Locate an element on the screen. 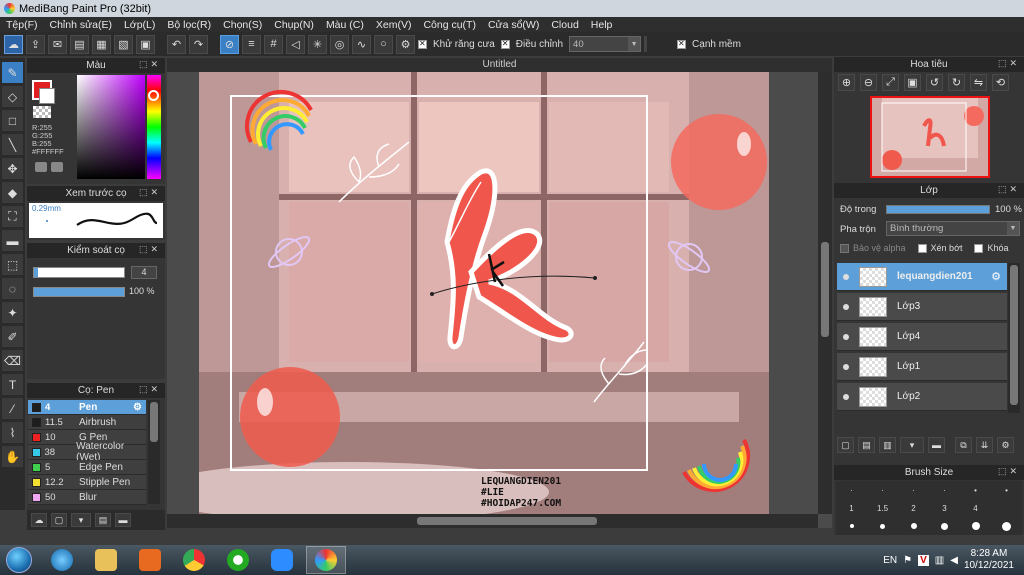 This screenshot has width=1024, height=575. canvas-horizontal-scrollbar is located at coordinates (492, 521).